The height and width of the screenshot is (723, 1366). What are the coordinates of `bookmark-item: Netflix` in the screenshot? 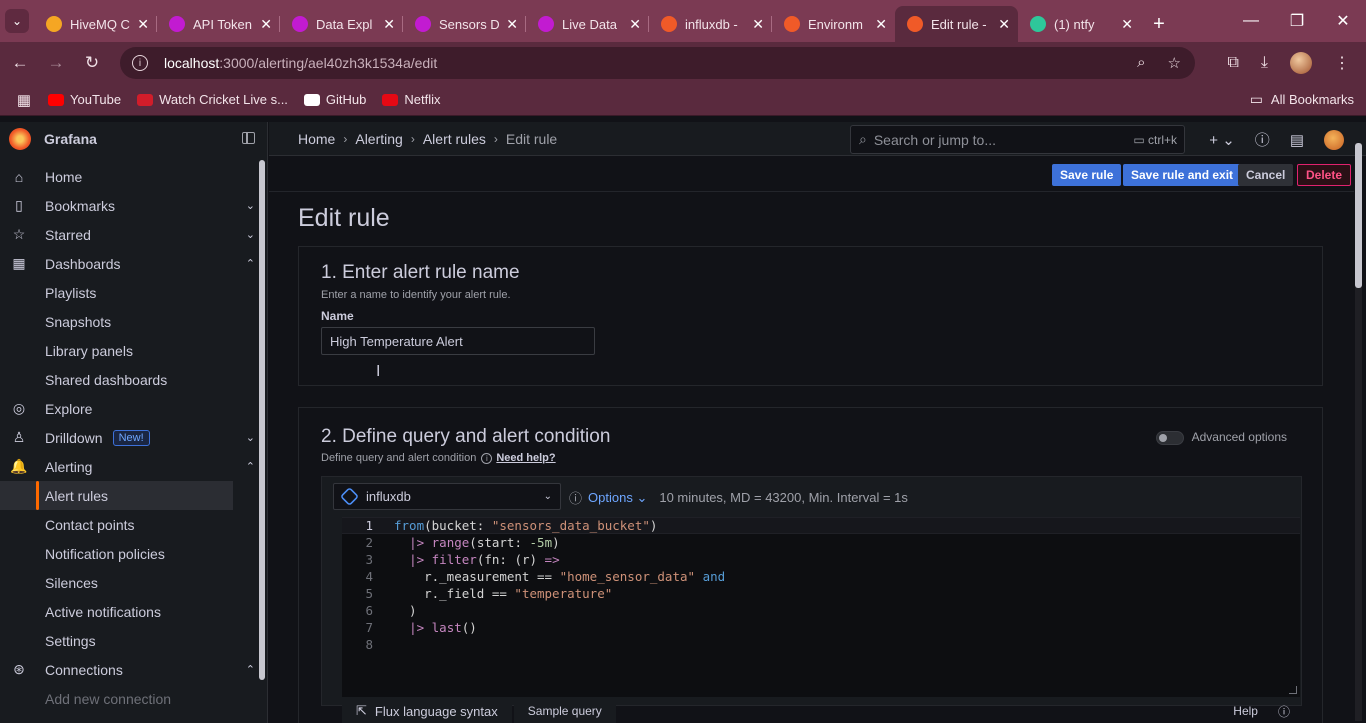 It's located at (411, 99).